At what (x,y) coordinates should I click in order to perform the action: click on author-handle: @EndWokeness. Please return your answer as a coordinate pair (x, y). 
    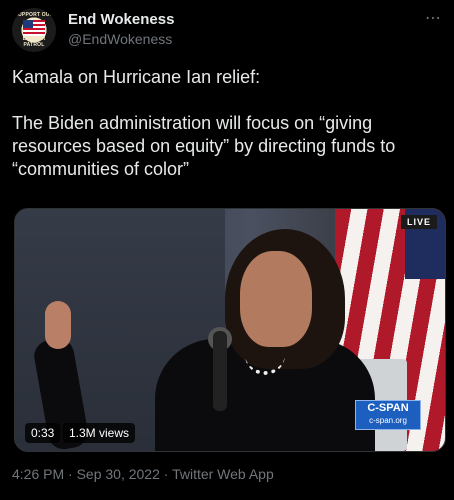
    Looking at the image, I should click on (120, 39).